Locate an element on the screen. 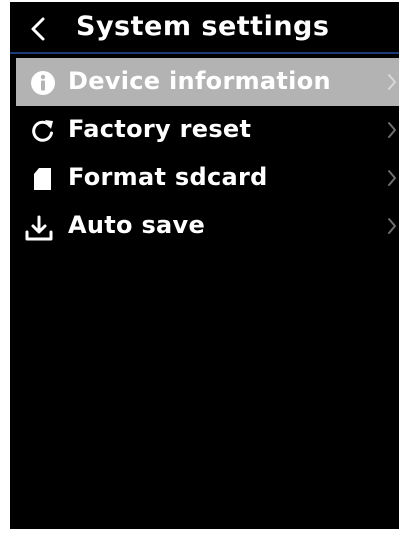  page-title: System settings is located at coordinates (203, 26).